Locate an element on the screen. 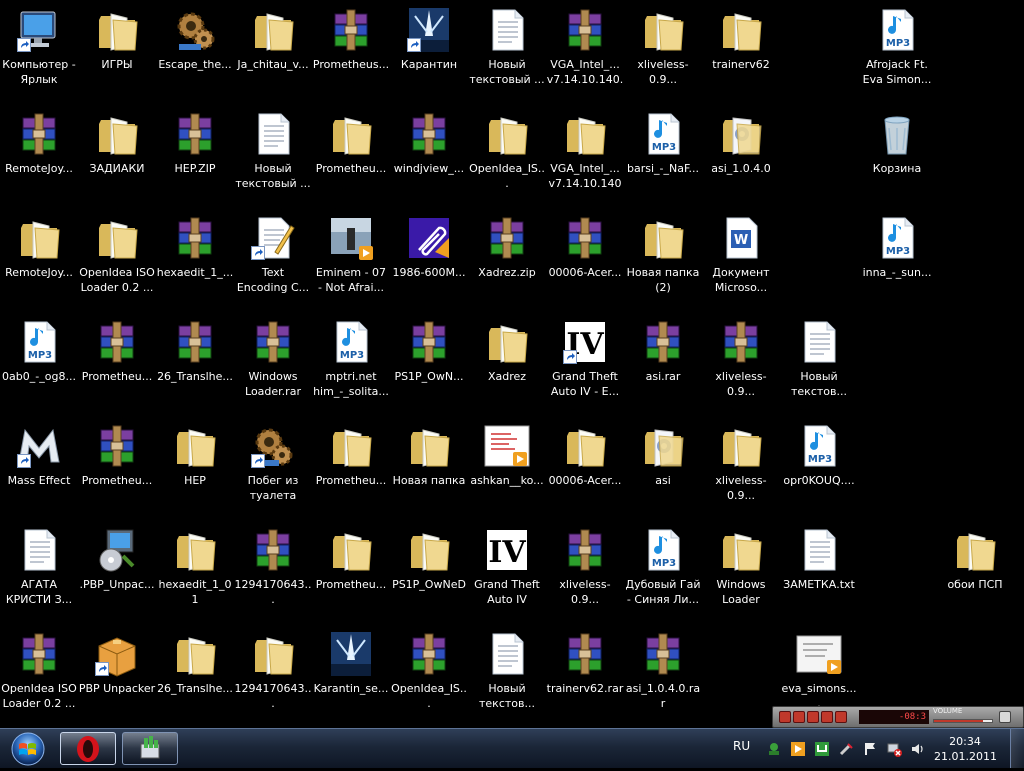  desktop-icon-folder: HEP is located at coordinates (195, 468).